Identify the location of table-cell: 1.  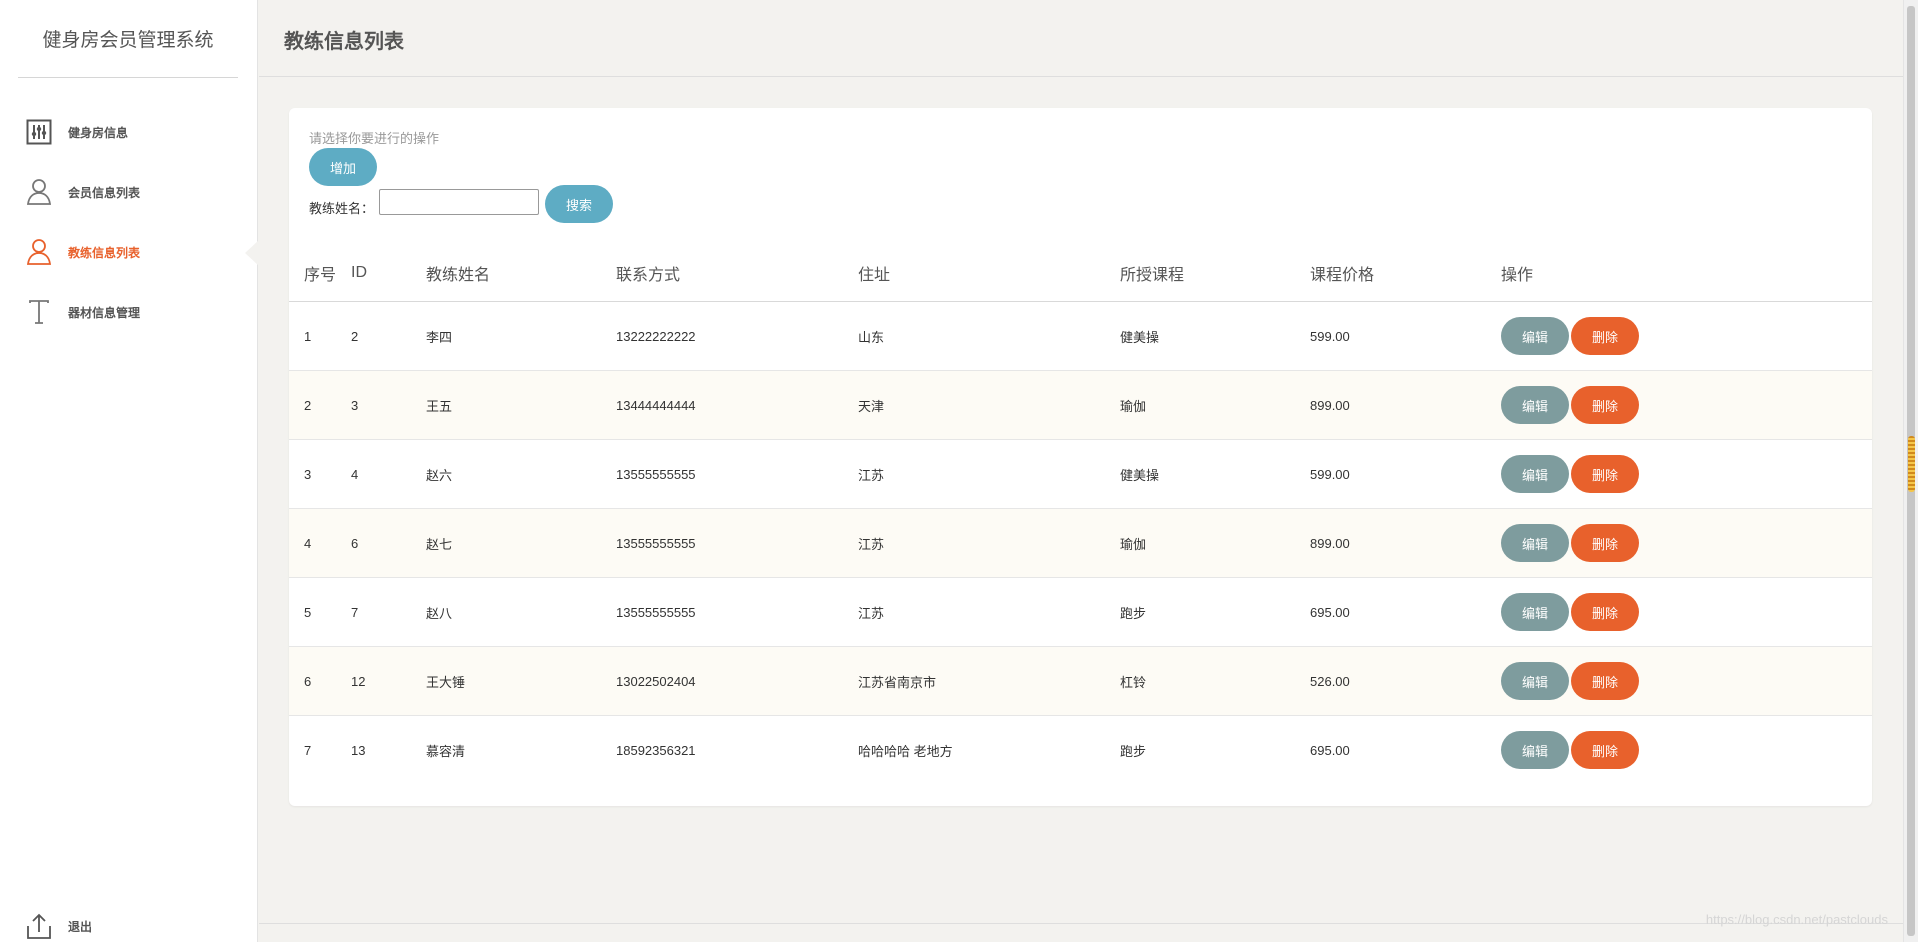
(320, 336).